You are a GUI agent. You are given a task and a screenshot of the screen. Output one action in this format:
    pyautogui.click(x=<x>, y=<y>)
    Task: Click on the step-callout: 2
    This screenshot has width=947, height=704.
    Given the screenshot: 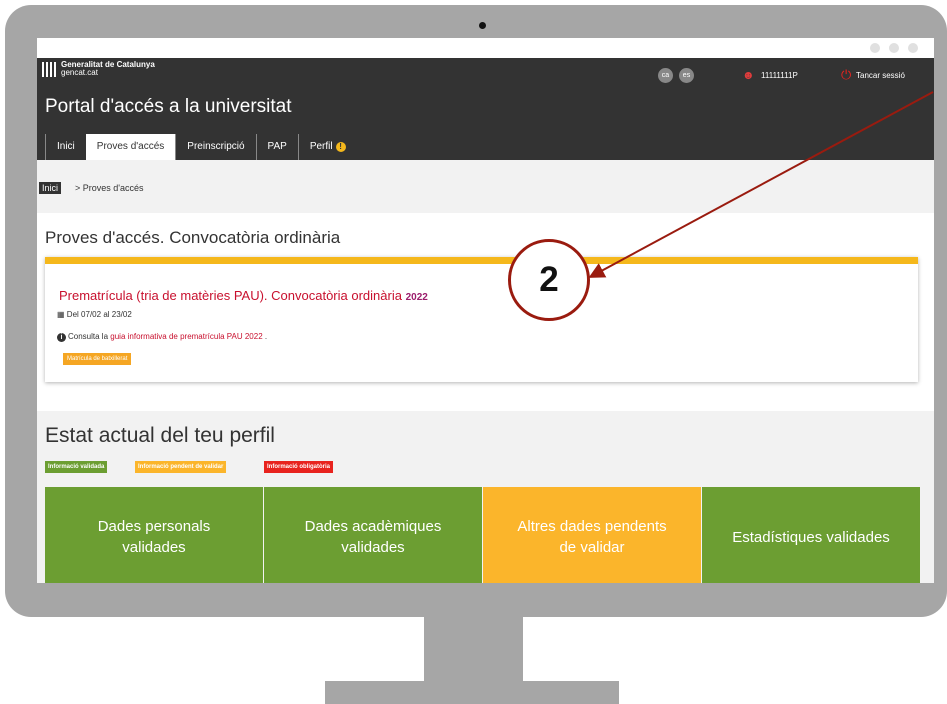 What is the action you would take?
    pyautogui.click(x=549, y=280)
    